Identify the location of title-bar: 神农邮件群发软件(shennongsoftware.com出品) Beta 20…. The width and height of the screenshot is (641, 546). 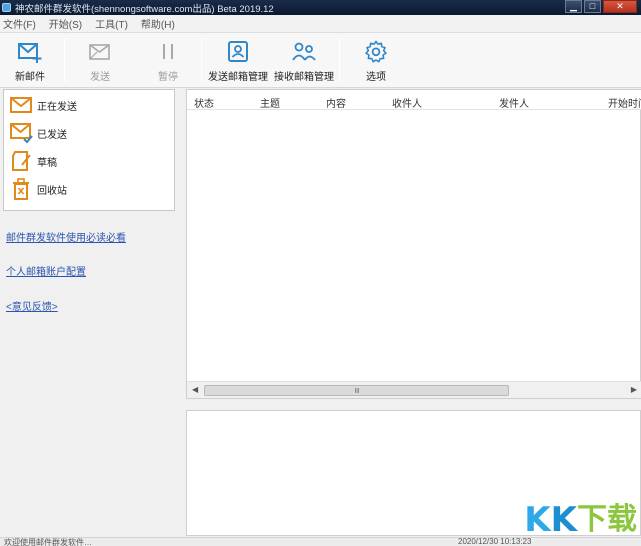
(320, 7).